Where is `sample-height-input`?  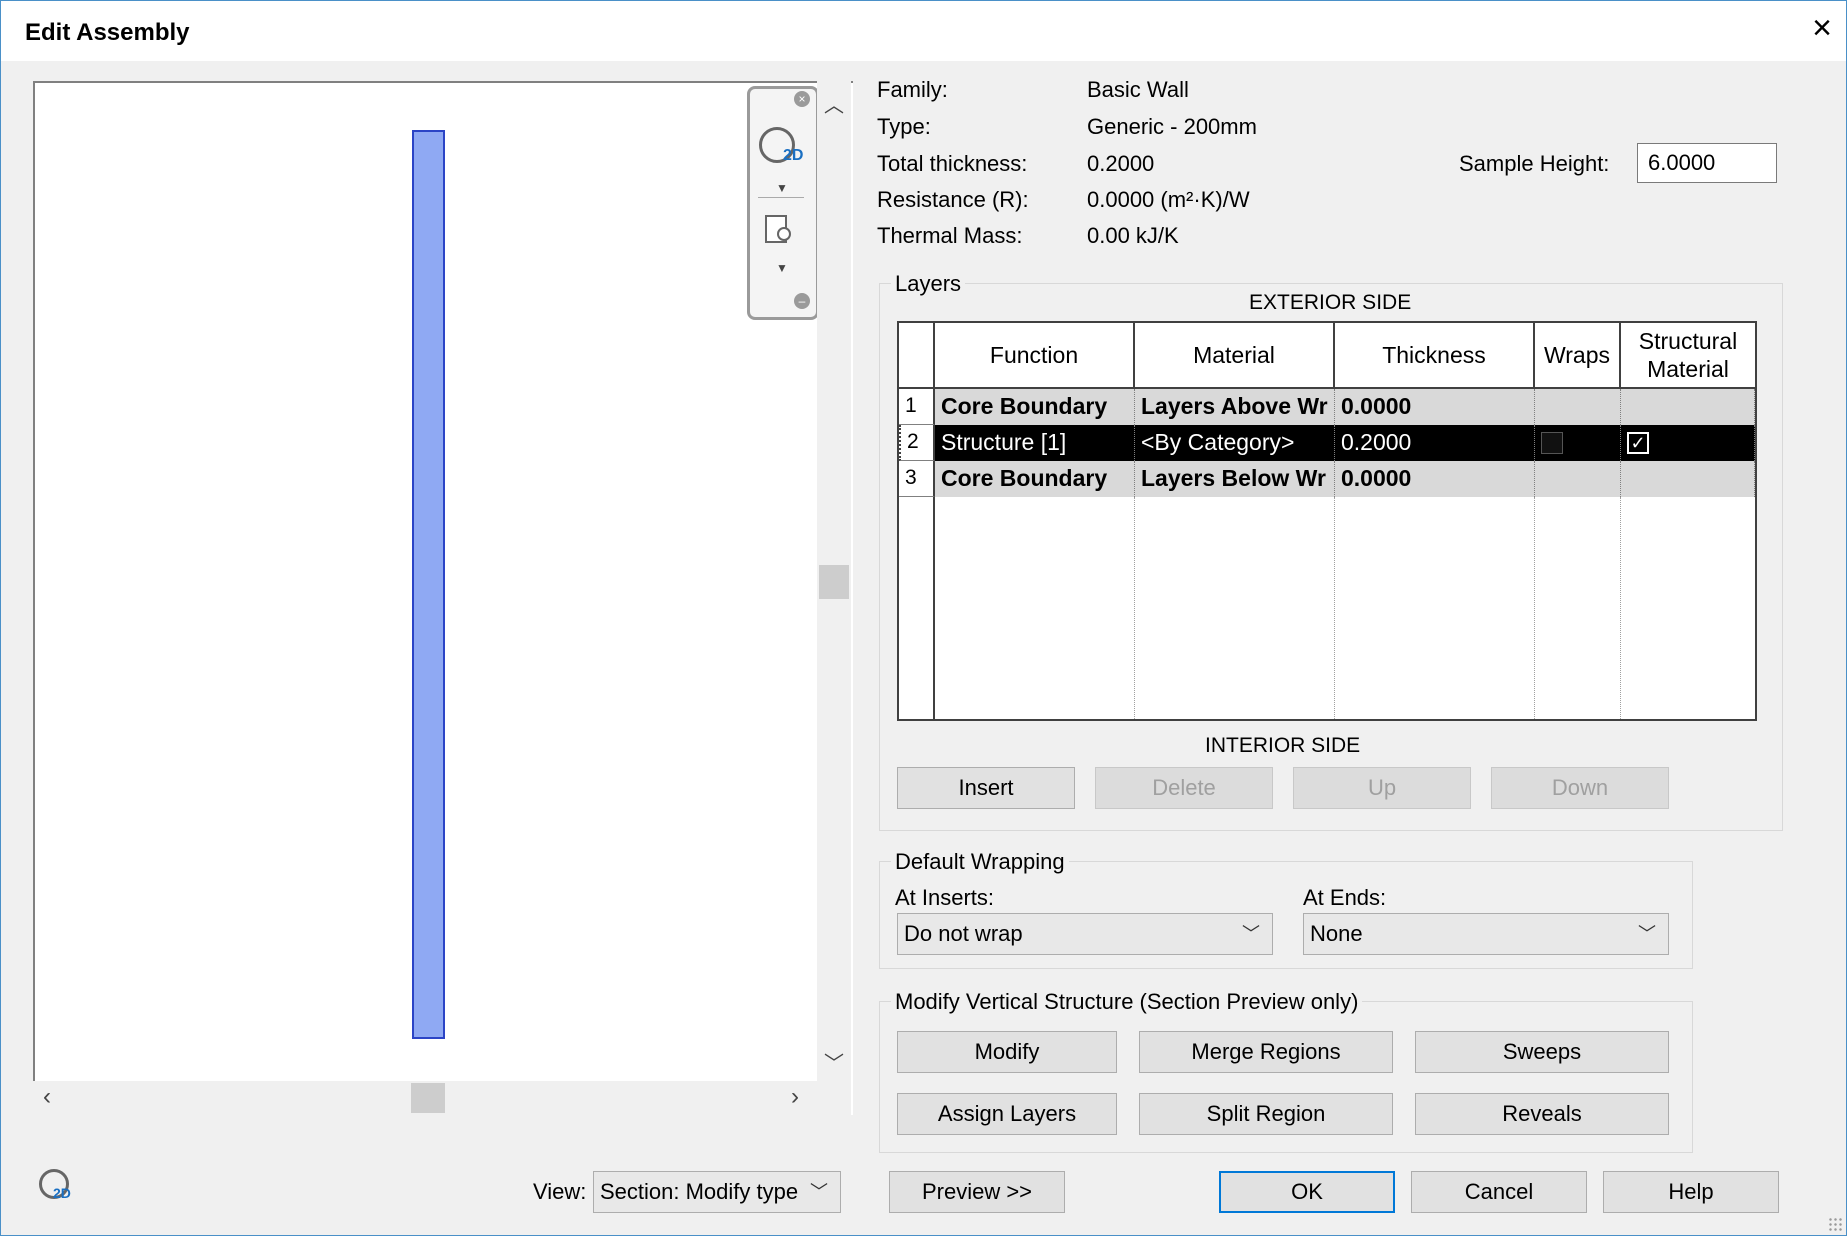
sample-height-input is located at coordinates (1707, 163).